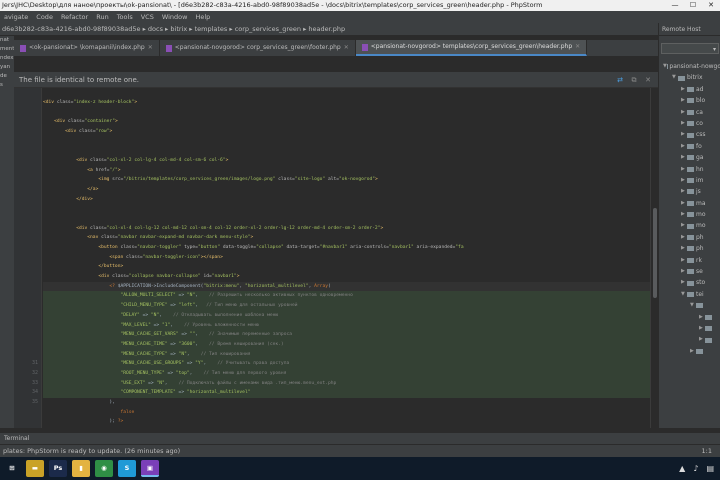 The image size is (720, 480). Describe the element at coordinates (690, 48) in the screenshot. I see `remote-server-select: ▾` at that location.